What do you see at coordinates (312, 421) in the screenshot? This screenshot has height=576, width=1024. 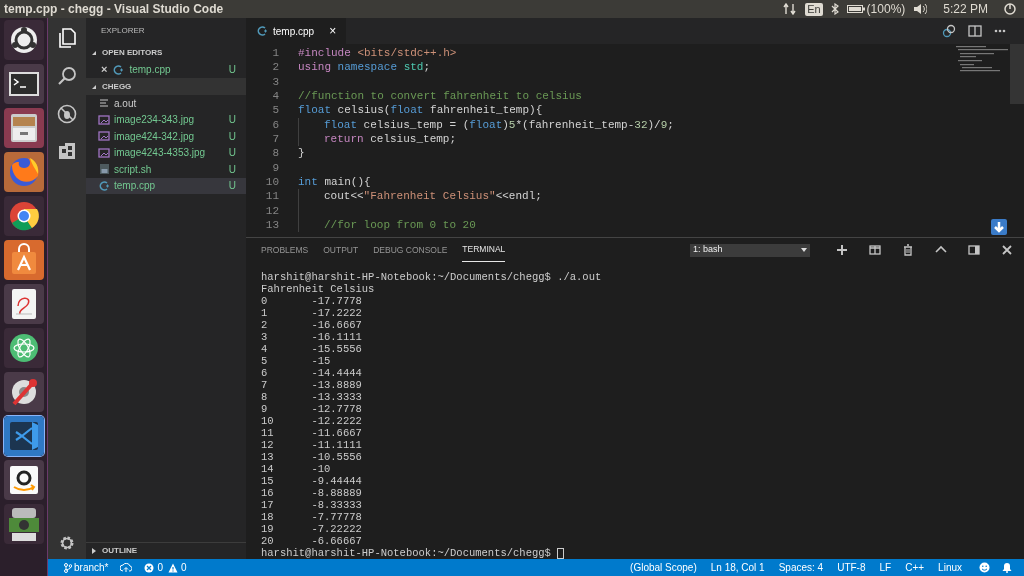 I see `terminal-line: 10 -12.2222` at bounding box center [312, 421].